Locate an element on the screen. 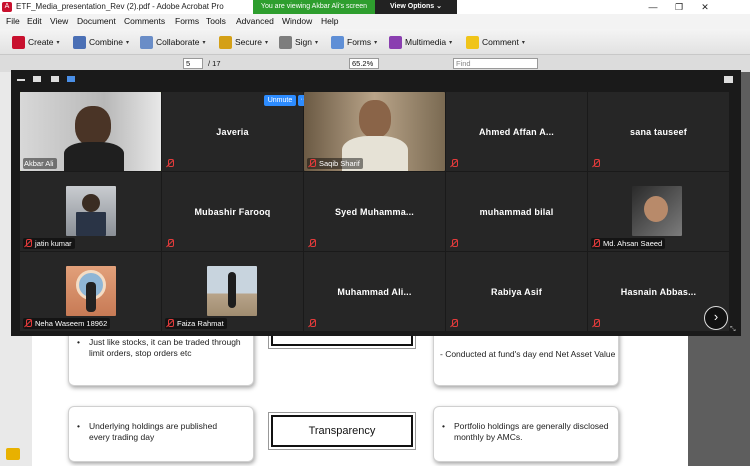 This screenshot has width=750, height=466. menu-tools: Tools is located at coordinates (216, 21).